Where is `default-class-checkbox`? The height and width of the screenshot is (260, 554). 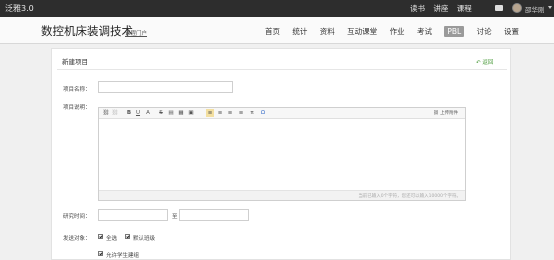 default-class-checkbox is located at coordinates (127, 236).